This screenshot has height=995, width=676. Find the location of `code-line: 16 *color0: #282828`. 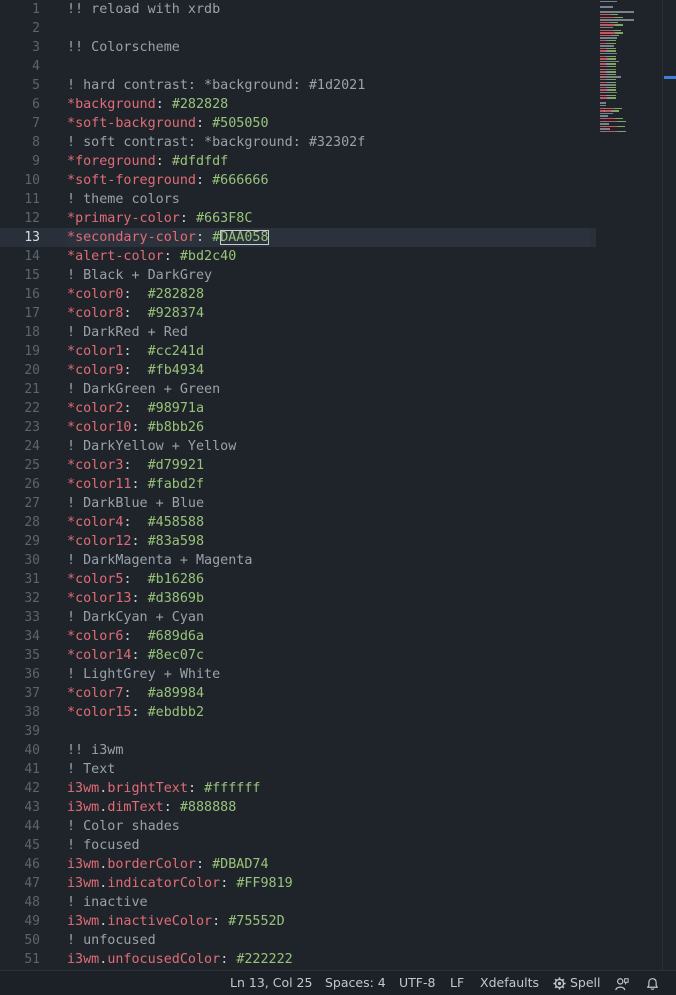

code-line: 16 *color0: #282828 is located at coordinates (298, 294).